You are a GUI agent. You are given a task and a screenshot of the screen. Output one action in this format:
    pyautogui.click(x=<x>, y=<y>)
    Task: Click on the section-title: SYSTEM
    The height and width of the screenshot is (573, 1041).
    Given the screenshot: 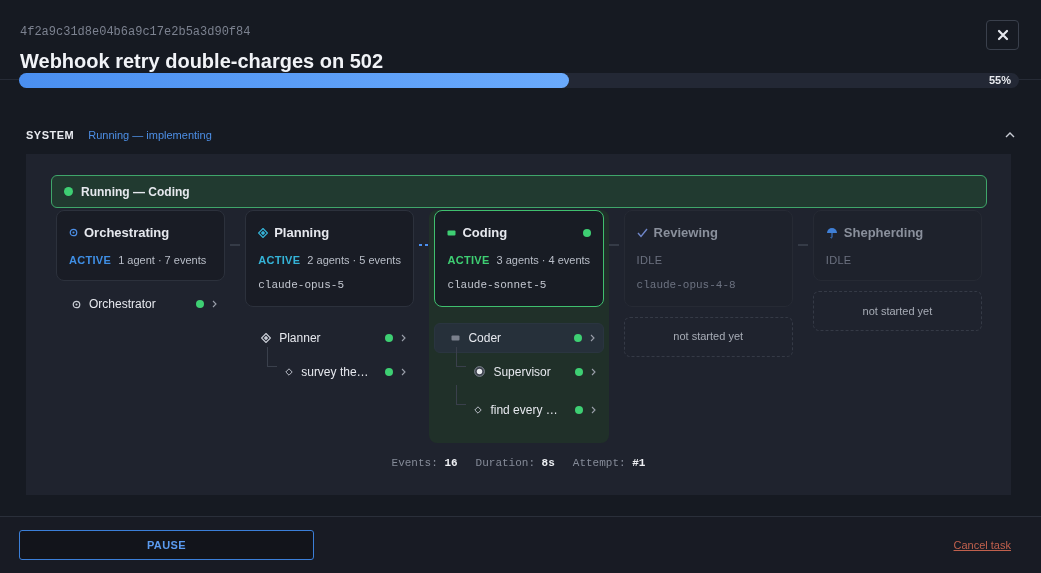 What is the action you would take?
    pyautogui.click(x=50, y=135)
    